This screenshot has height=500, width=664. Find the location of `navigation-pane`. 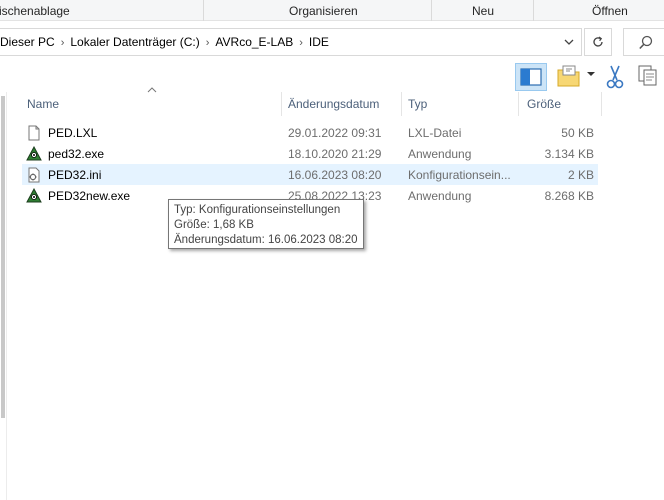

navigation-pane is located at coordinates (3, 296).